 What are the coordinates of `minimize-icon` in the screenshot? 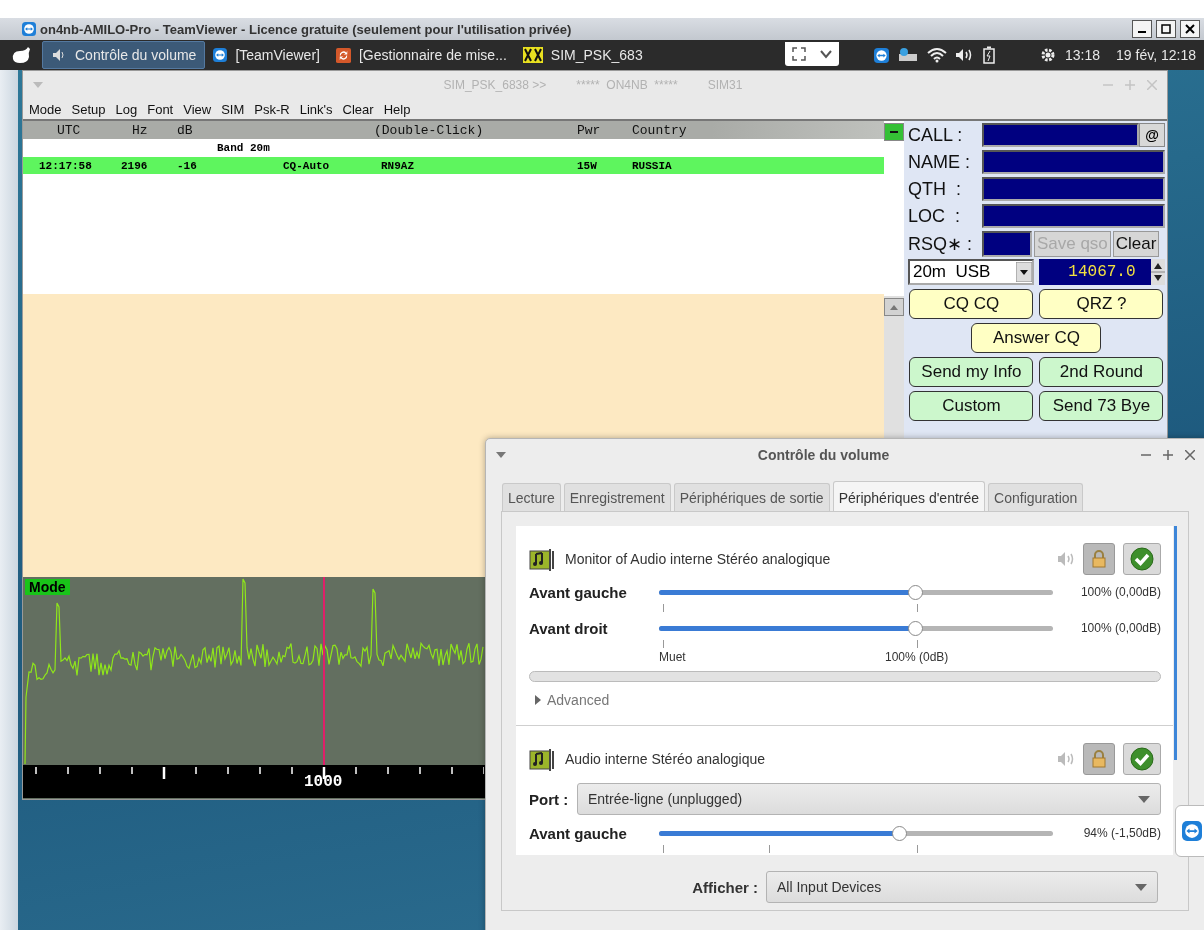 It's located at (1142, 32).